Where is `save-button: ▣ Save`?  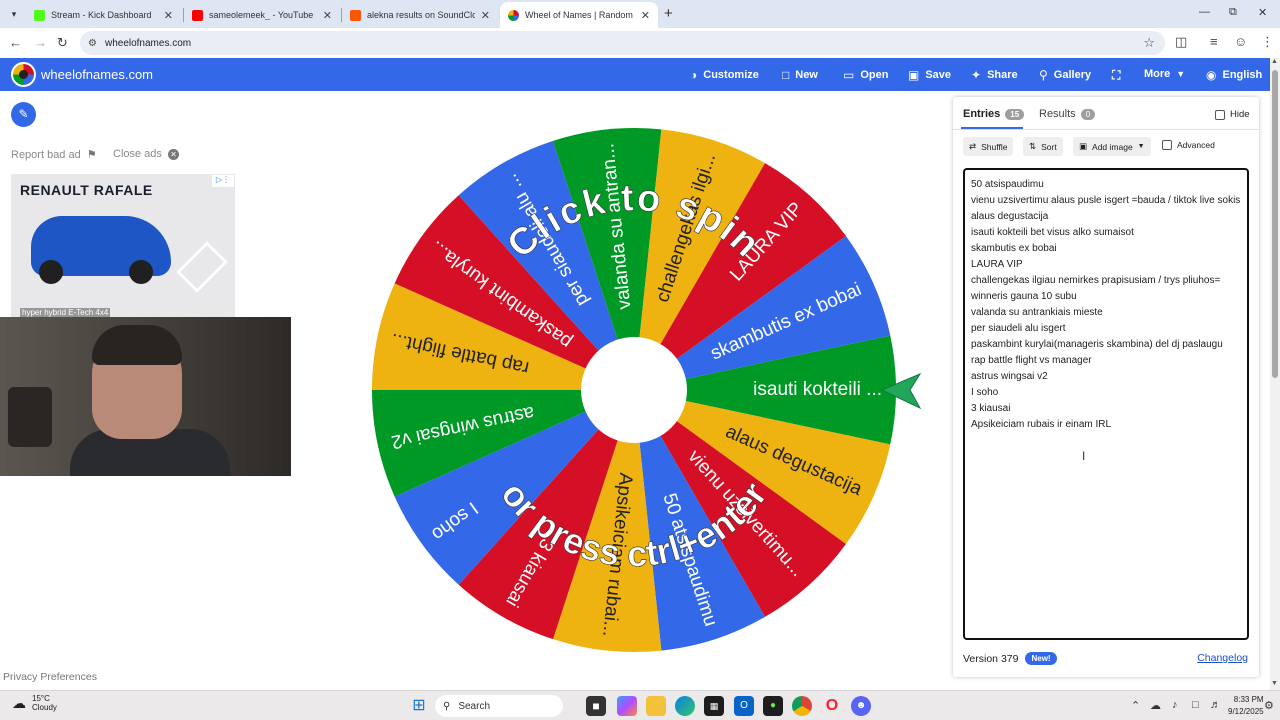 save-button: ▣ Save is located at coordinates (929, 75).